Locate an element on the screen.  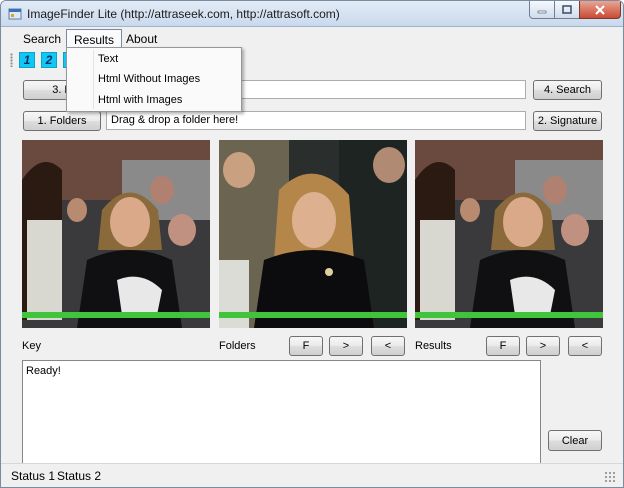
toolbar-button-2: 2 is located at coordinates (49, 60).